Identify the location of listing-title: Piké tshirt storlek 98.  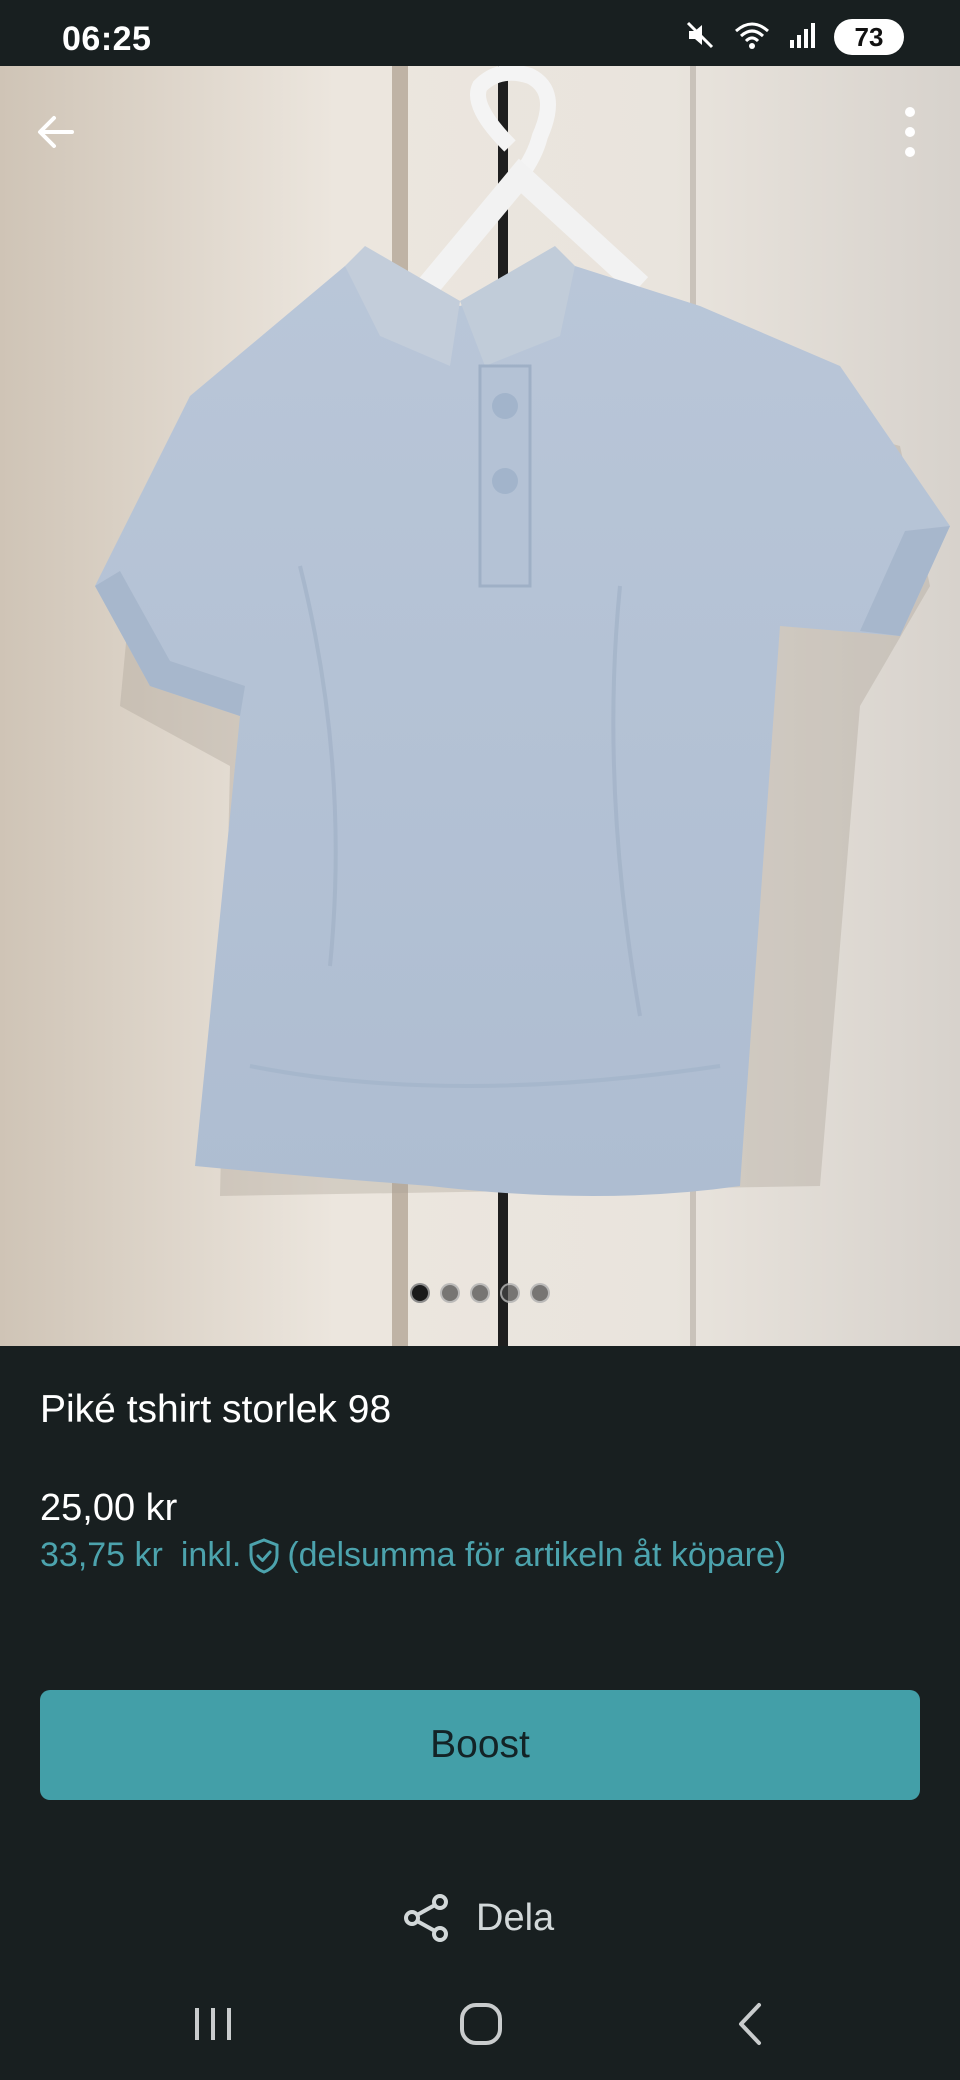
(216, 1409).